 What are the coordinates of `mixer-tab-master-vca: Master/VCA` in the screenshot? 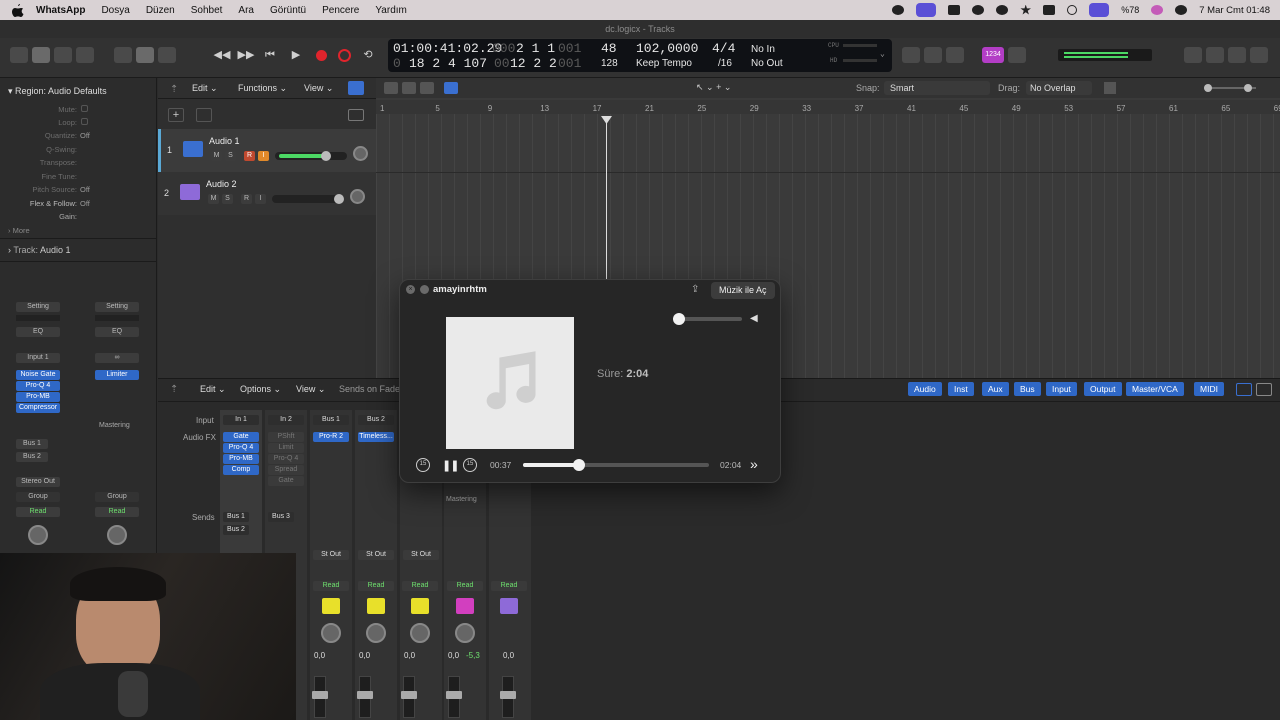 It's located at (1155, 389).